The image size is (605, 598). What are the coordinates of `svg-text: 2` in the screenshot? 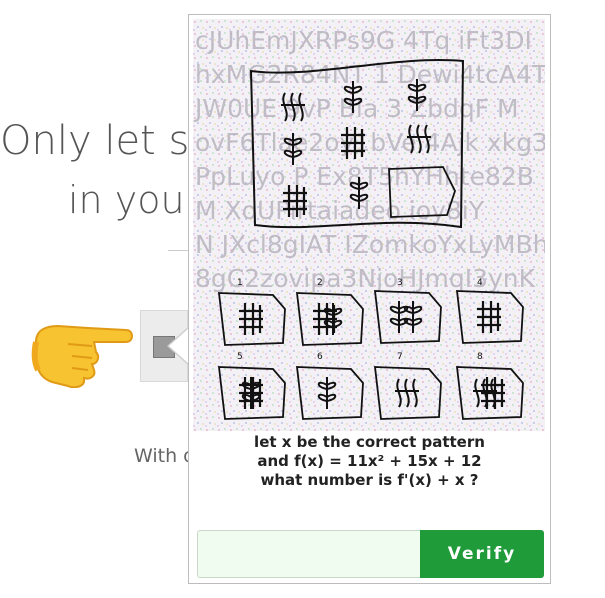 It's located at (320, 283).